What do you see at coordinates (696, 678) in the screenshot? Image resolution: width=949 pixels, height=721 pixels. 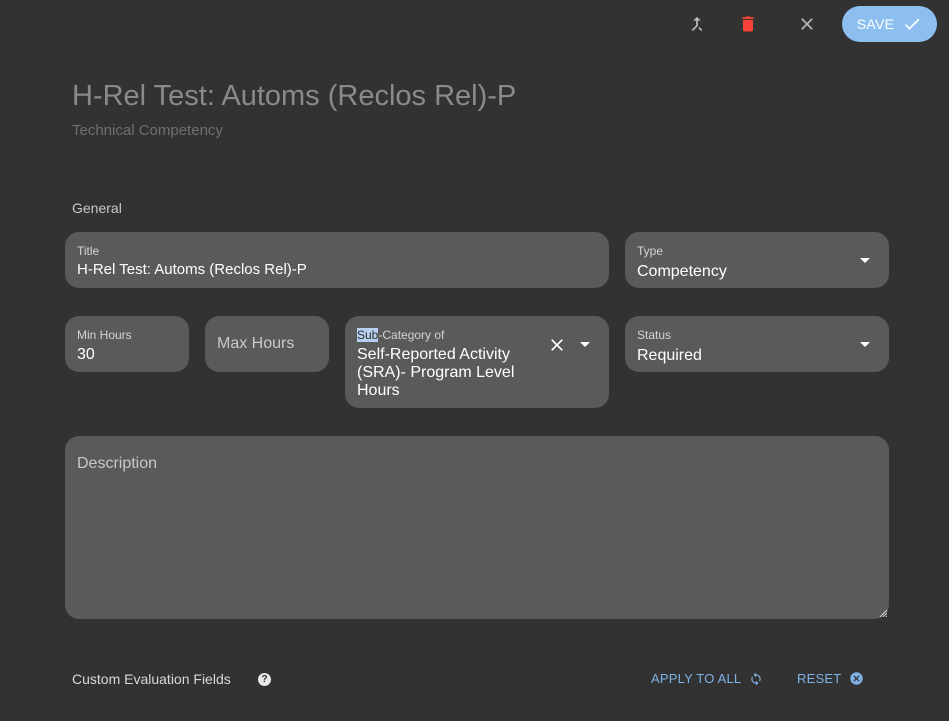 I see `apply-to-all-label: APPLY TO ALL` at bounding box center [696, 678].